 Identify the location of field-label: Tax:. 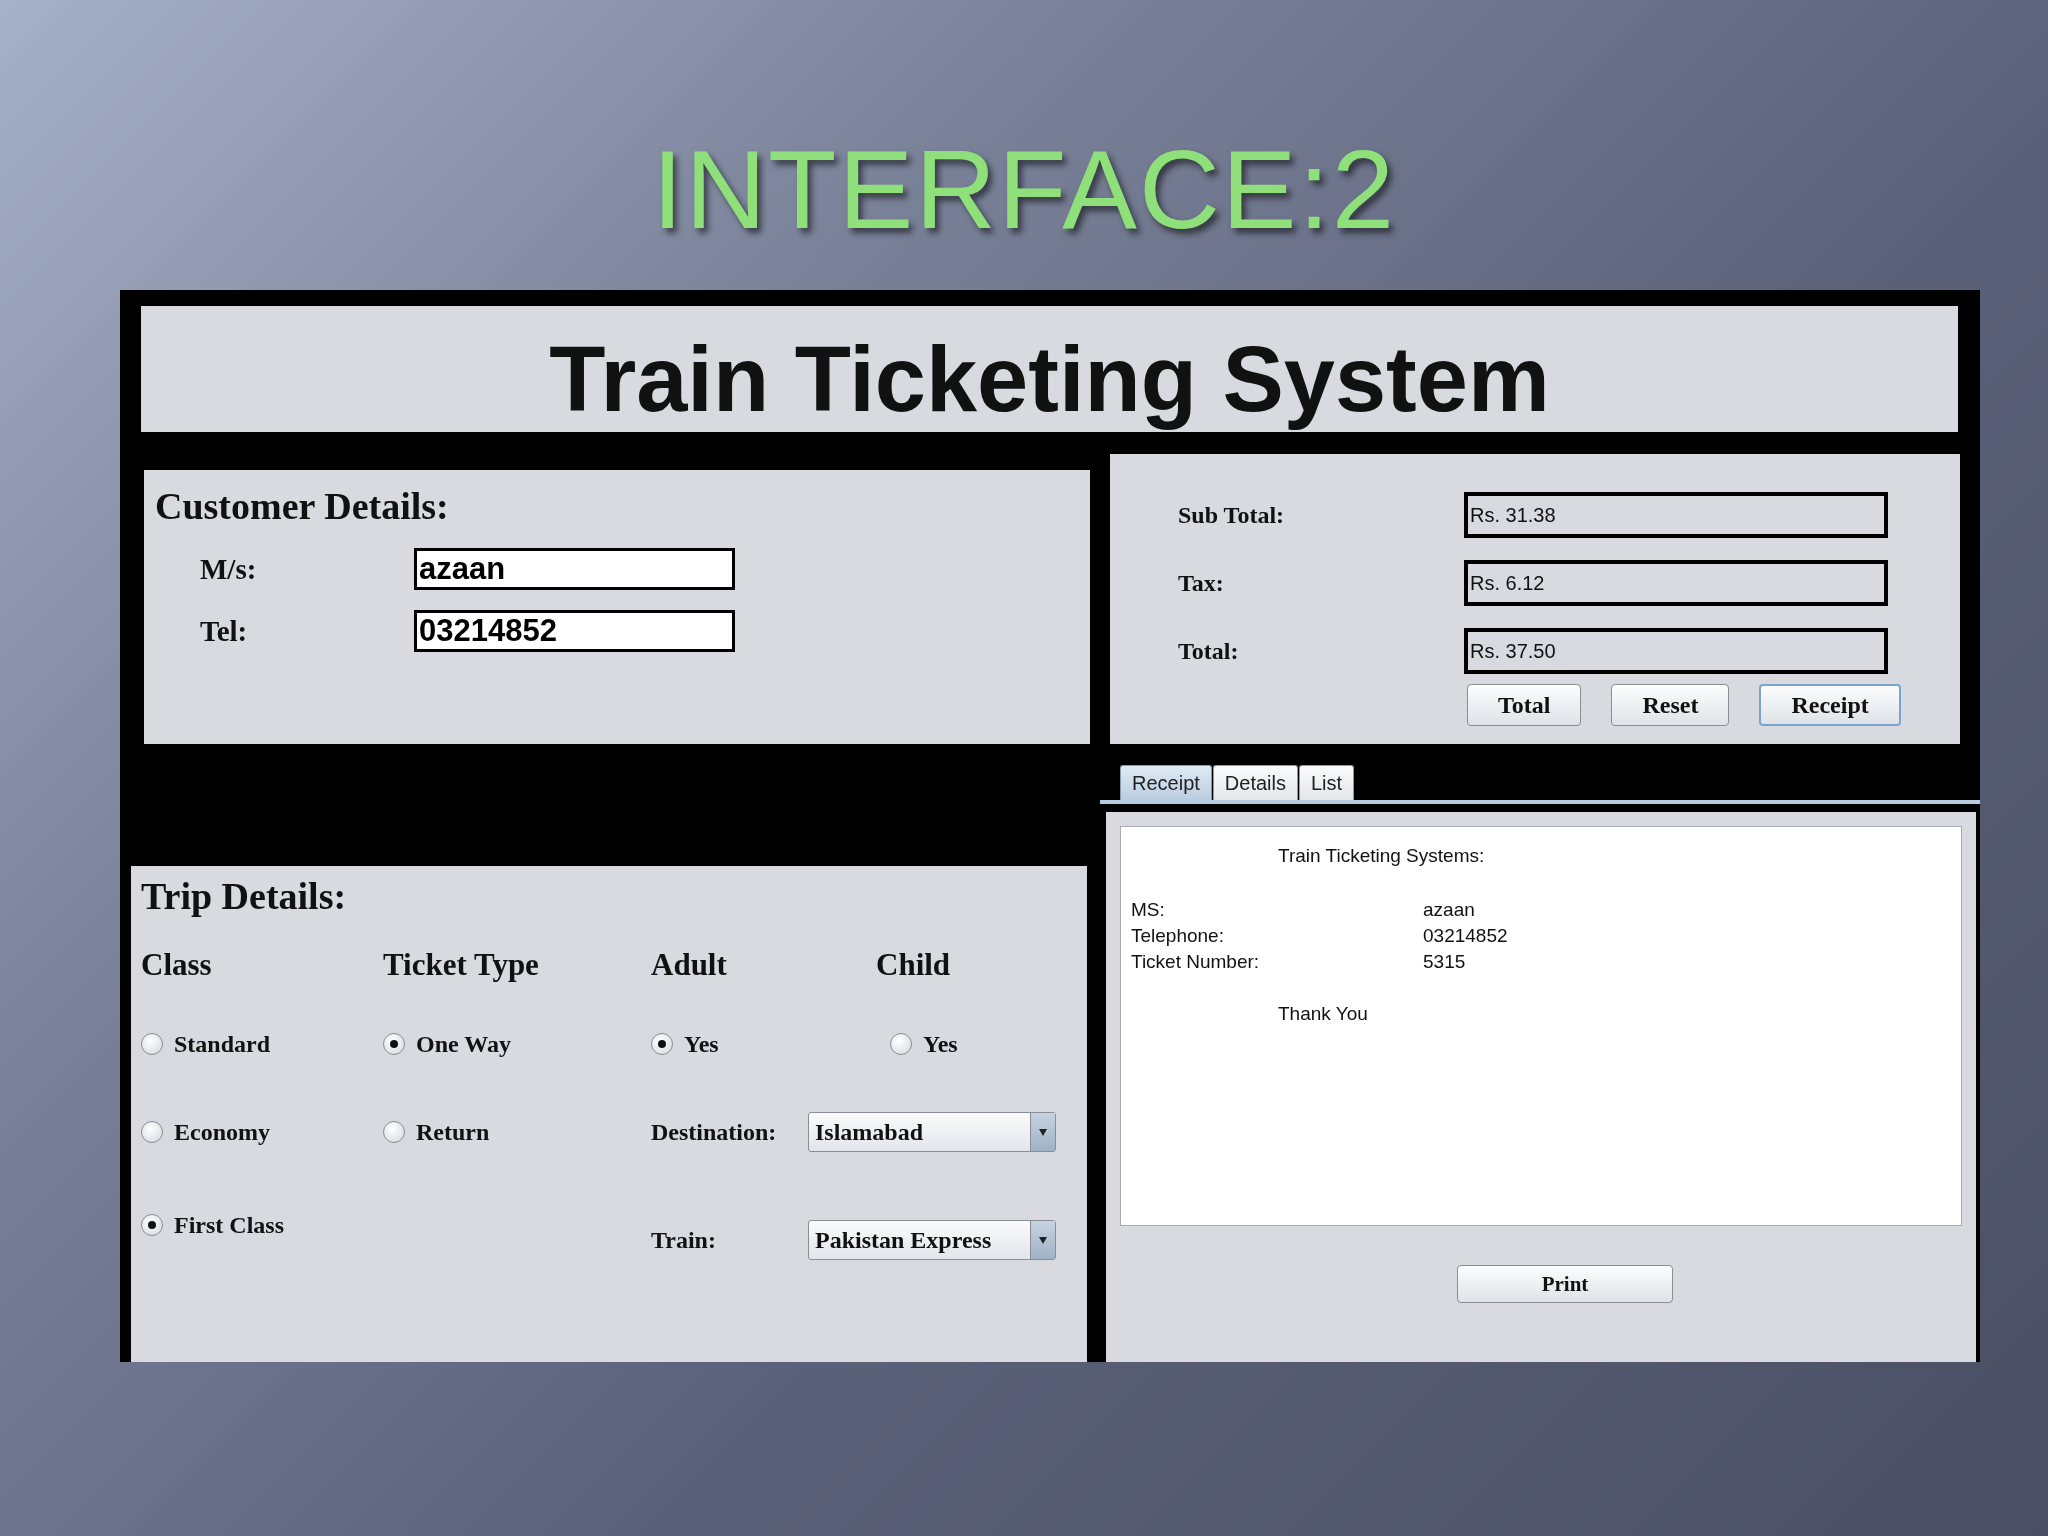
(1201, 583).